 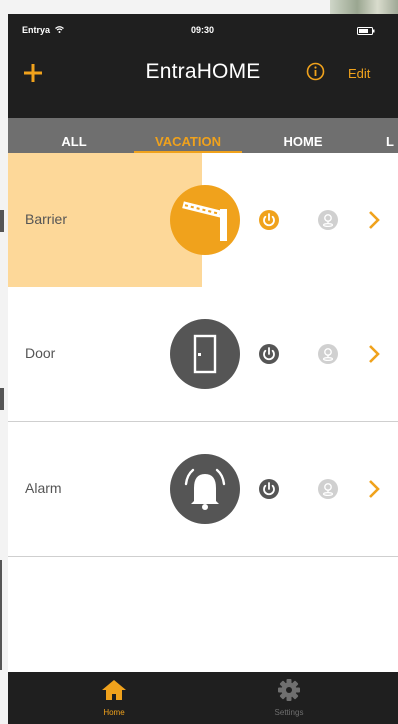 What do you see at coordinates (46, 219) in the screenshot?
I see `device-name: Barrier` at bounding box center [46, 219].